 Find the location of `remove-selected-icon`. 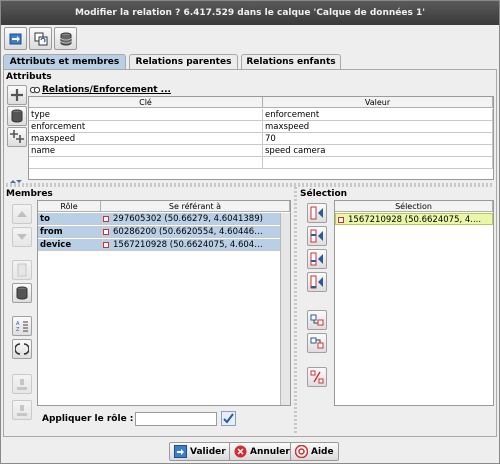

remove-selected-icon is located at coordinates (317, 320).